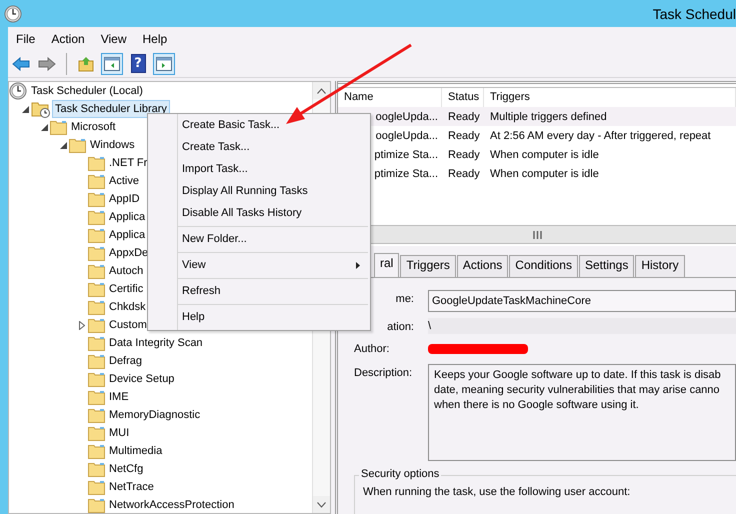 The height and width of the screenshot is (514, 736). Describe the element at coordinates (47, 63) in the screenshot. I see `forward-arrow-icon` at that location.